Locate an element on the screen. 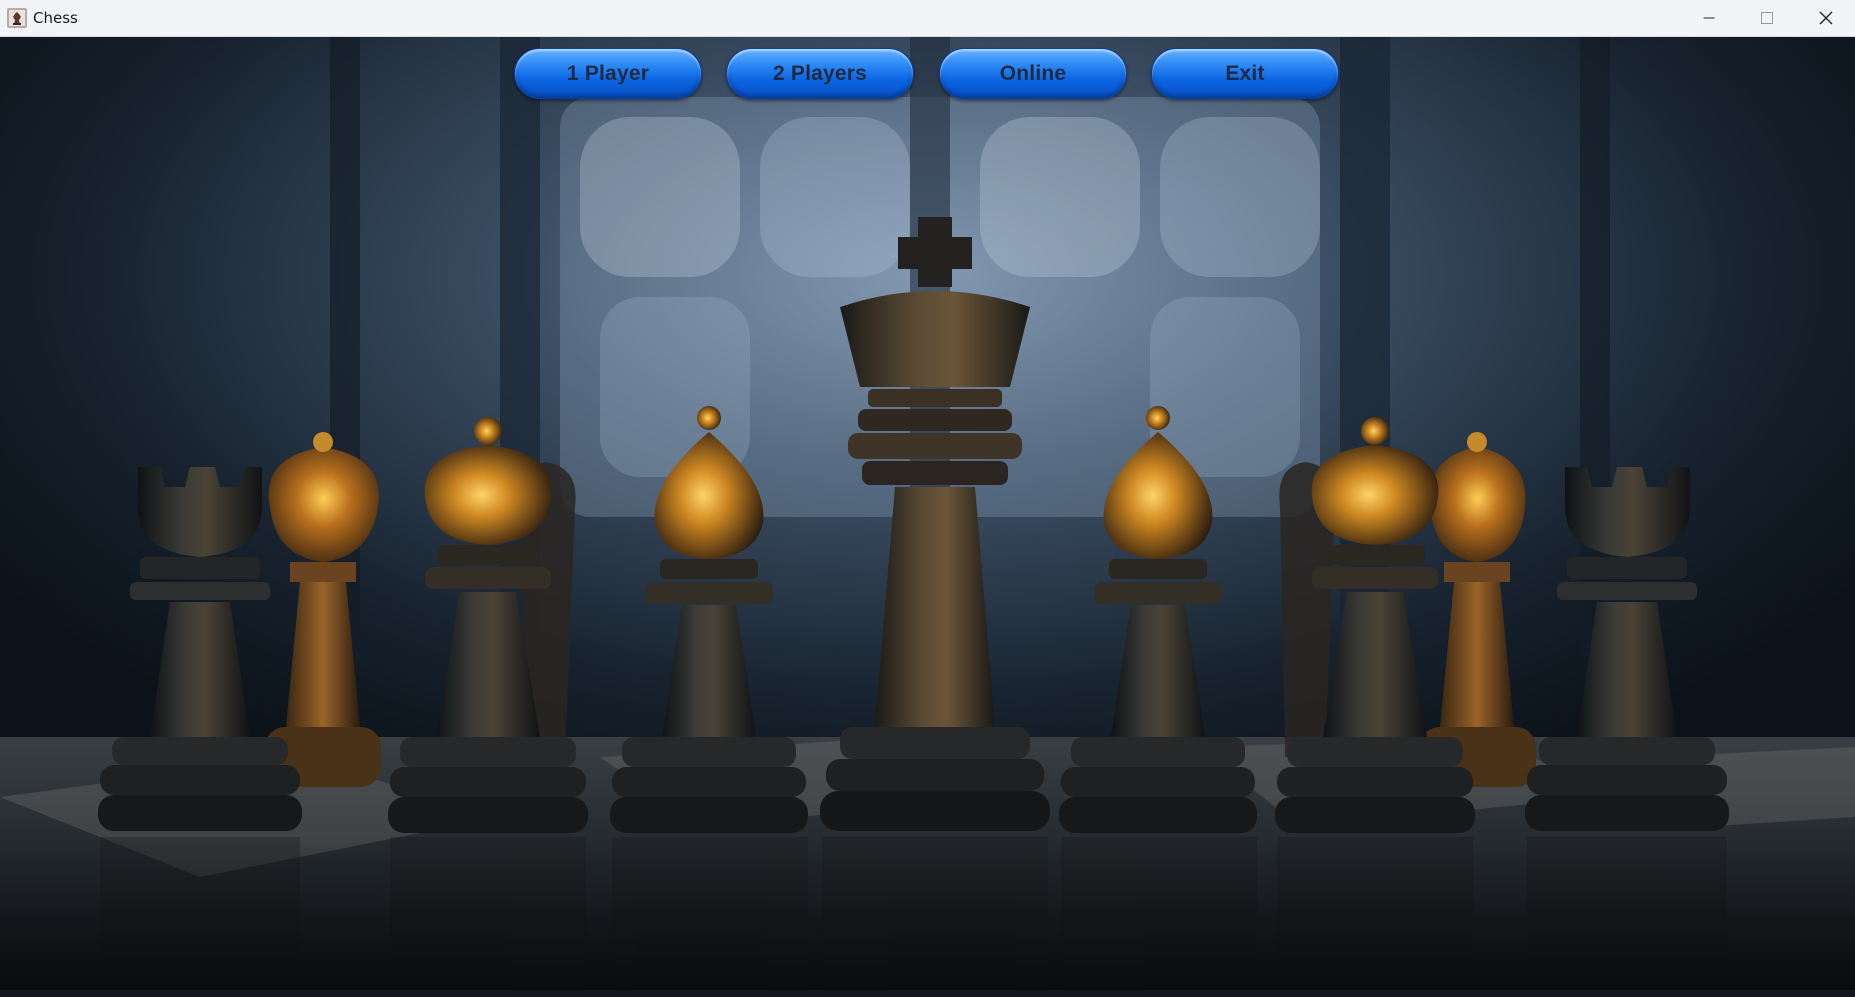 The width and height of the screenshot is (1855, 997). two-players-label: 2 Players is located at coordinates (820, 73).